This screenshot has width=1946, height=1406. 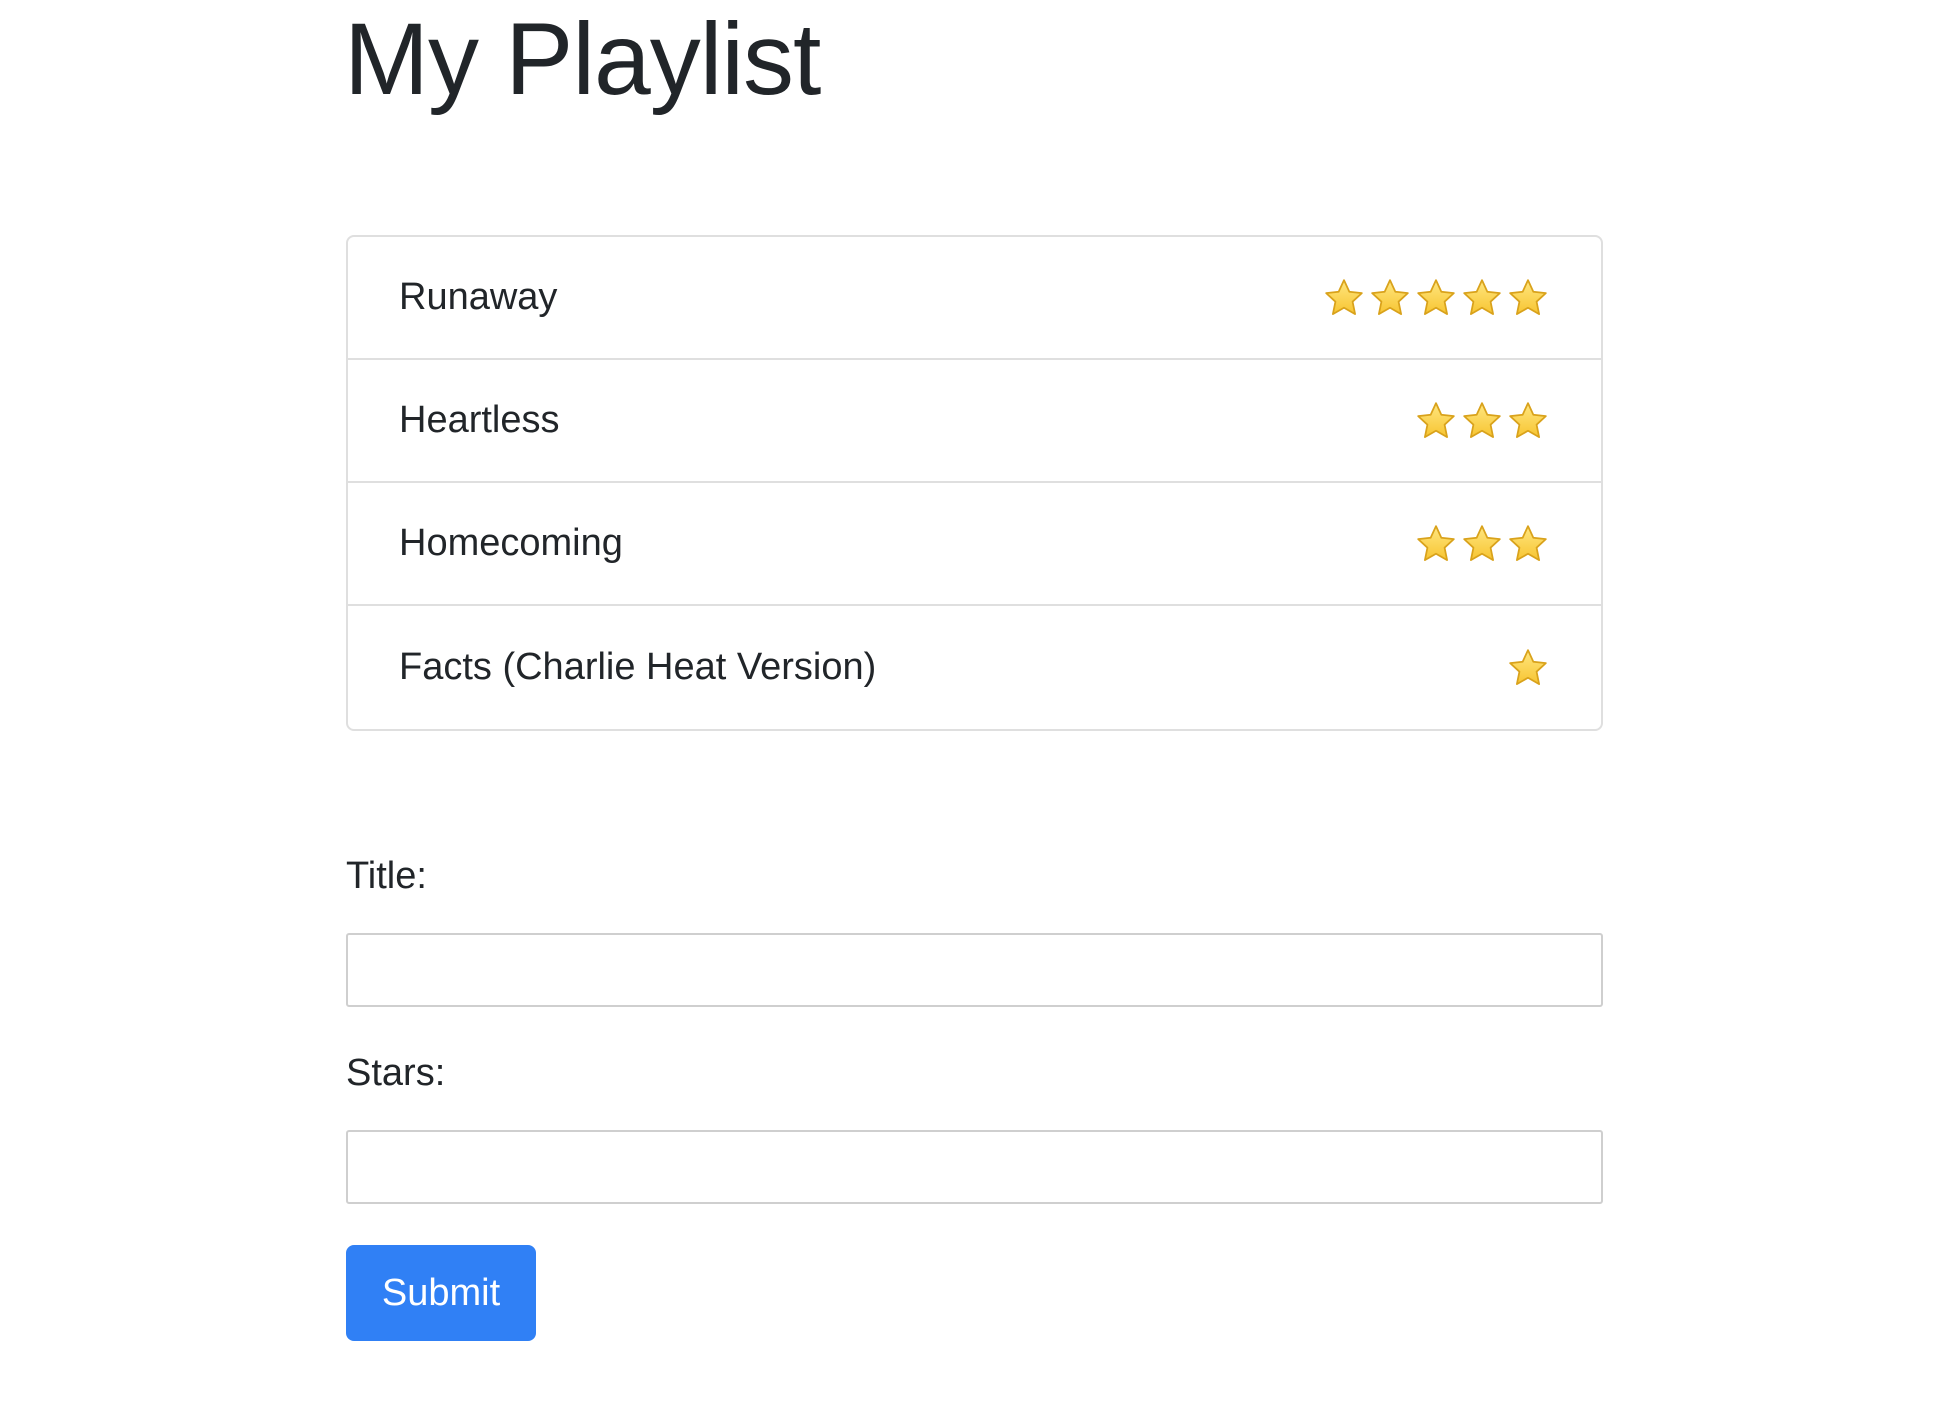 I want to click on page-title: My Playlist, so click(x=582, y=59).